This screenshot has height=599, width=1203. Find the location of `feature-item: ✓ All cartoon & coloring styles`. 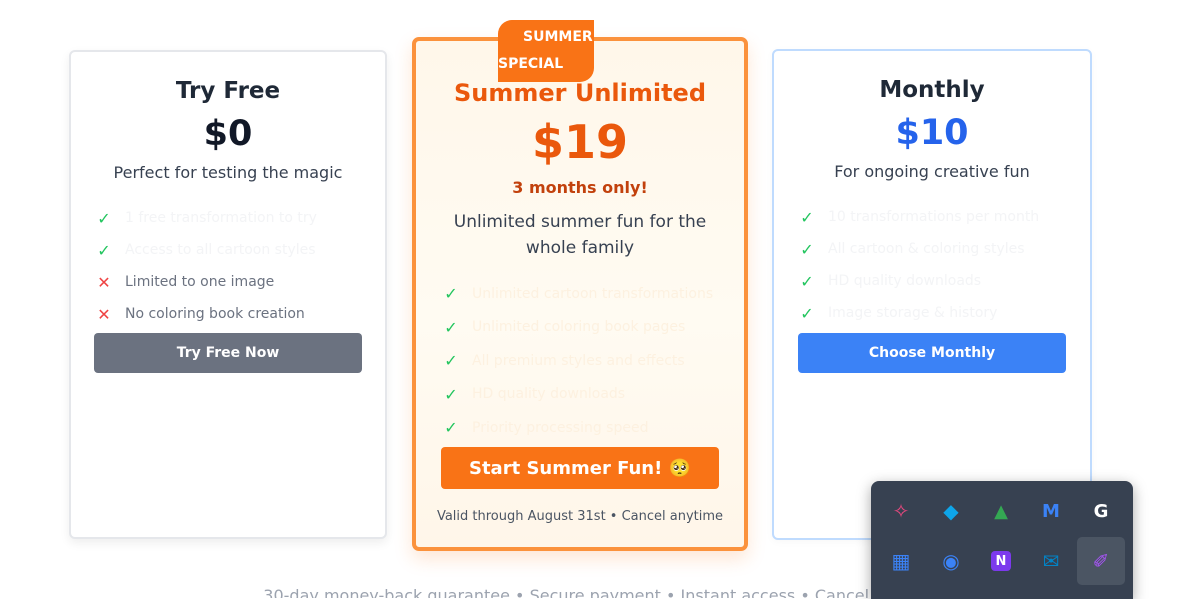

feature-item: ✓ All cartoon & coloring styles is located at coordinates (936, 249).